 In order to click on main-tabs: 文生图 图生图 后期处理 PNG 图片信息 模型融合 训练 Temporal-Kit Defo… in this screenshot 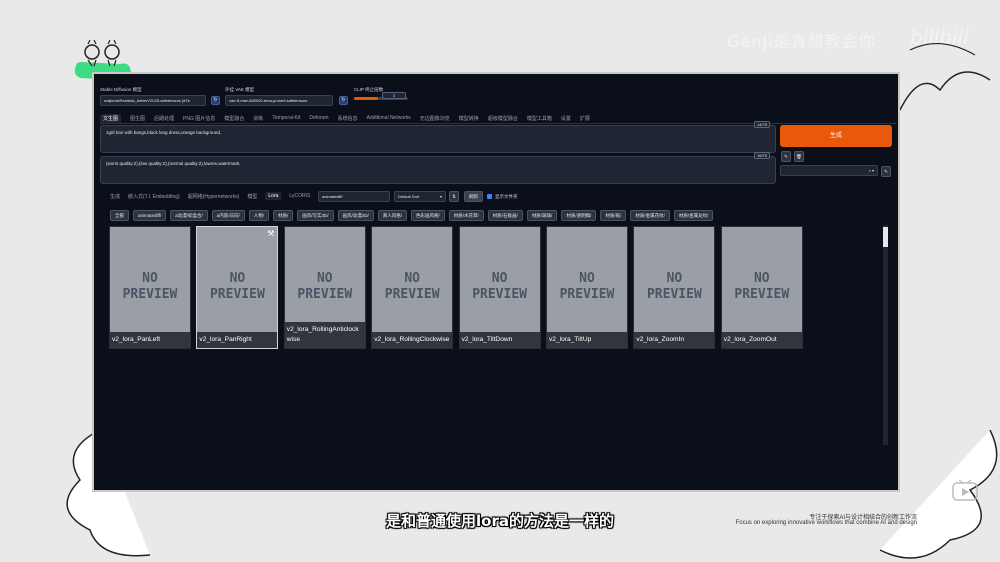, I will do `click(498, 118)`.